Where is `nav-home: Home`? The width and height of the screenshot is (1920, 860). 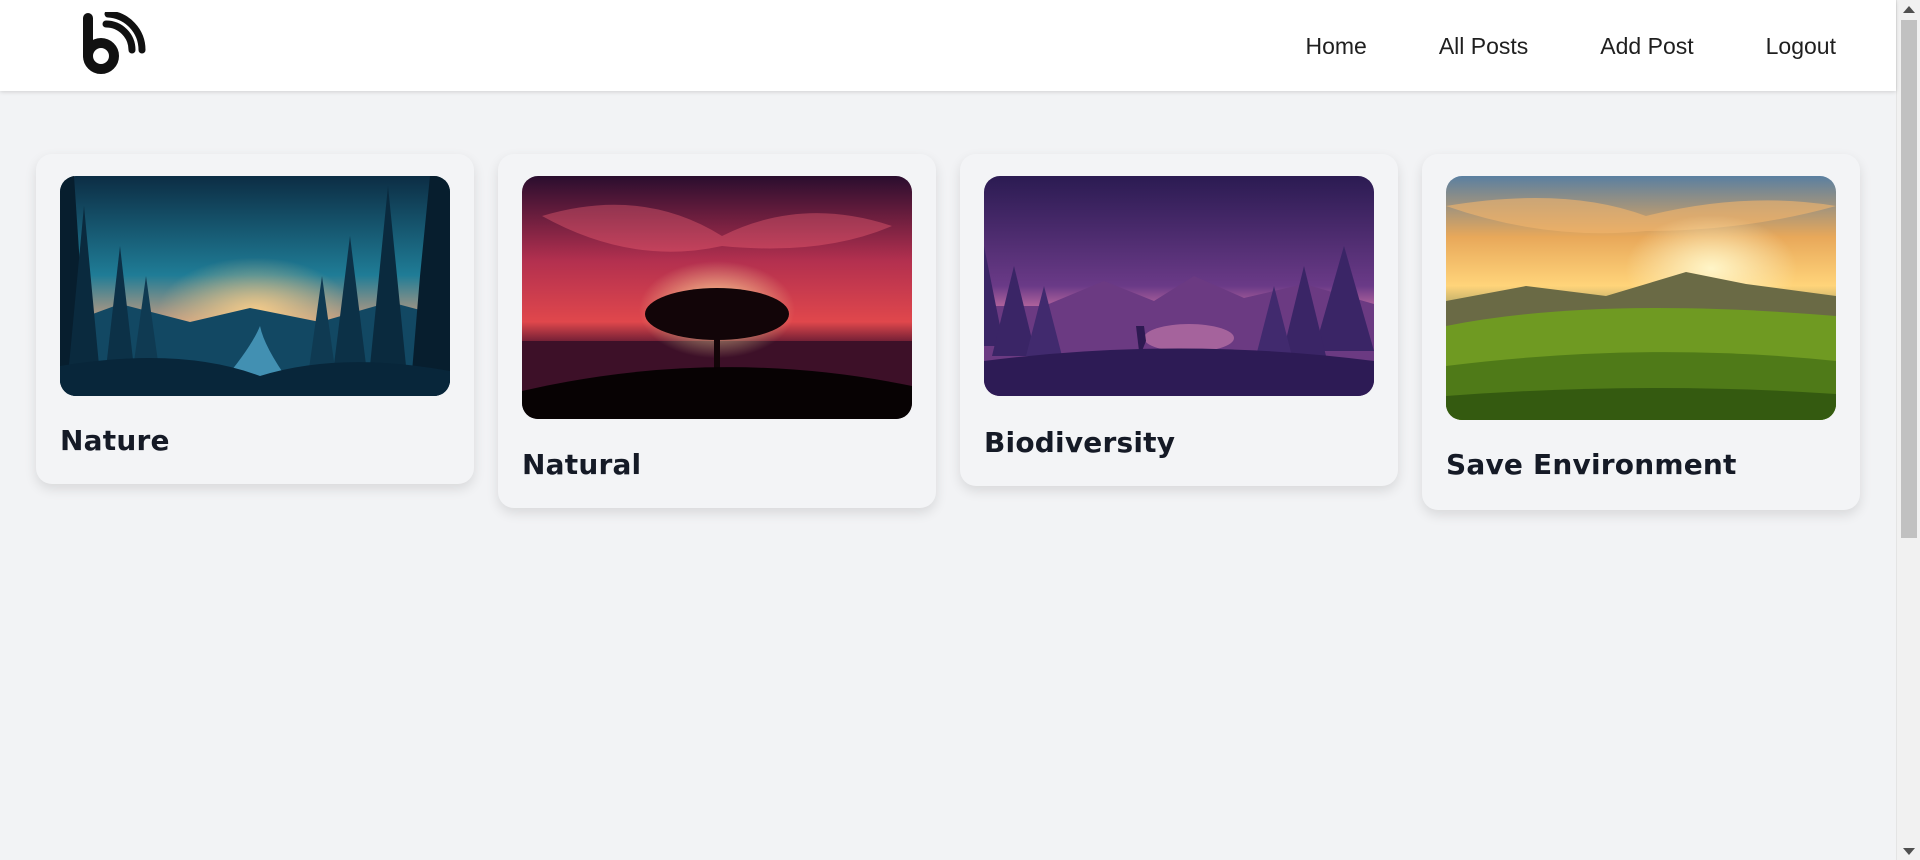 nav-home: Home is located at coordinates (1335, 46).